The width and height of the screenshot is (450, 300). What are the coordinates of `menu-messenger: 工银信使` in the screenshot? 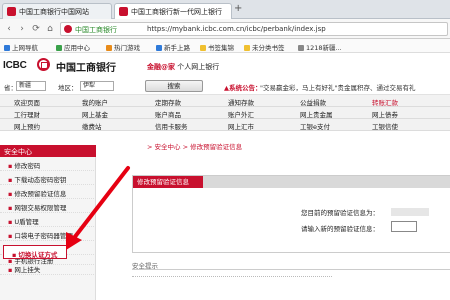 It's located at (385, 126).